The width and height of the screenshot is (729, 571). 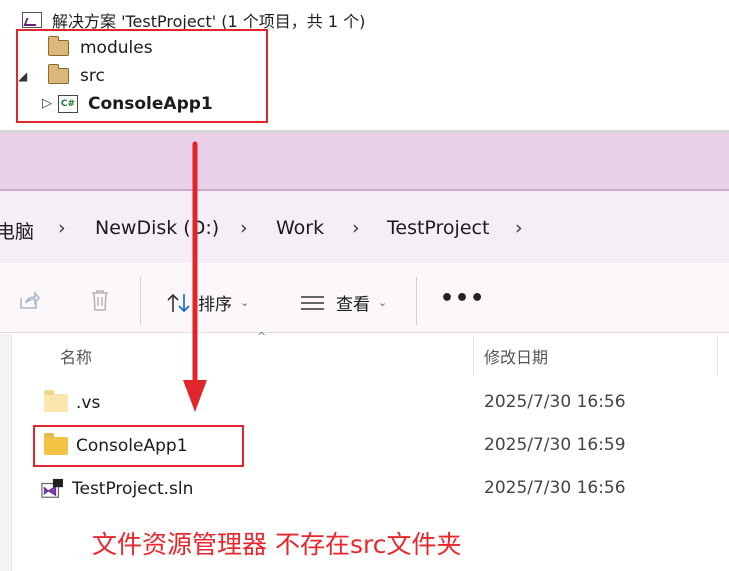 What do you see at coordinates (142, 76) in the screenshot?
I see `highlight-box-solution-items` at bounding box center [142, 76].